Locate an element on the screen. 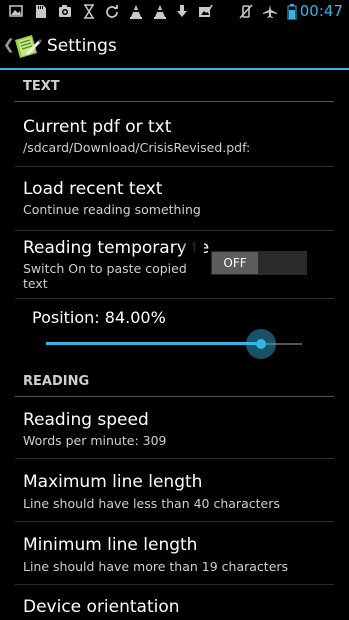 The width and height of the screenshot is (349, 620). status-bar: 00:47 is located at coordinates (174, 12).